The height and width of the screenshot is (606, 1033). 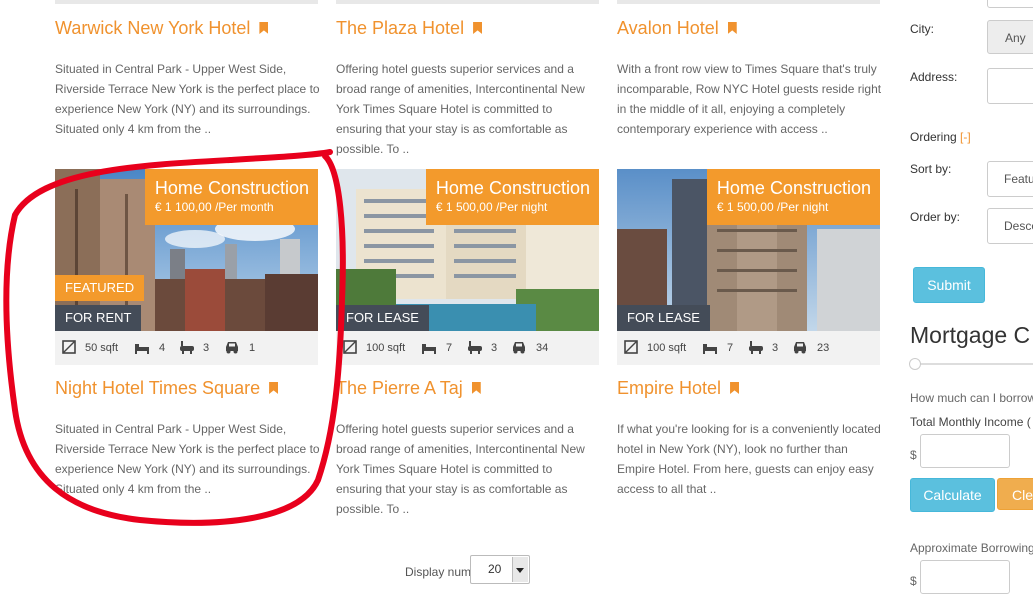 What do you see at coordinates (252, 348) in the screenshot?
I see `garages-value: 1` at bounding box center [252, 348].